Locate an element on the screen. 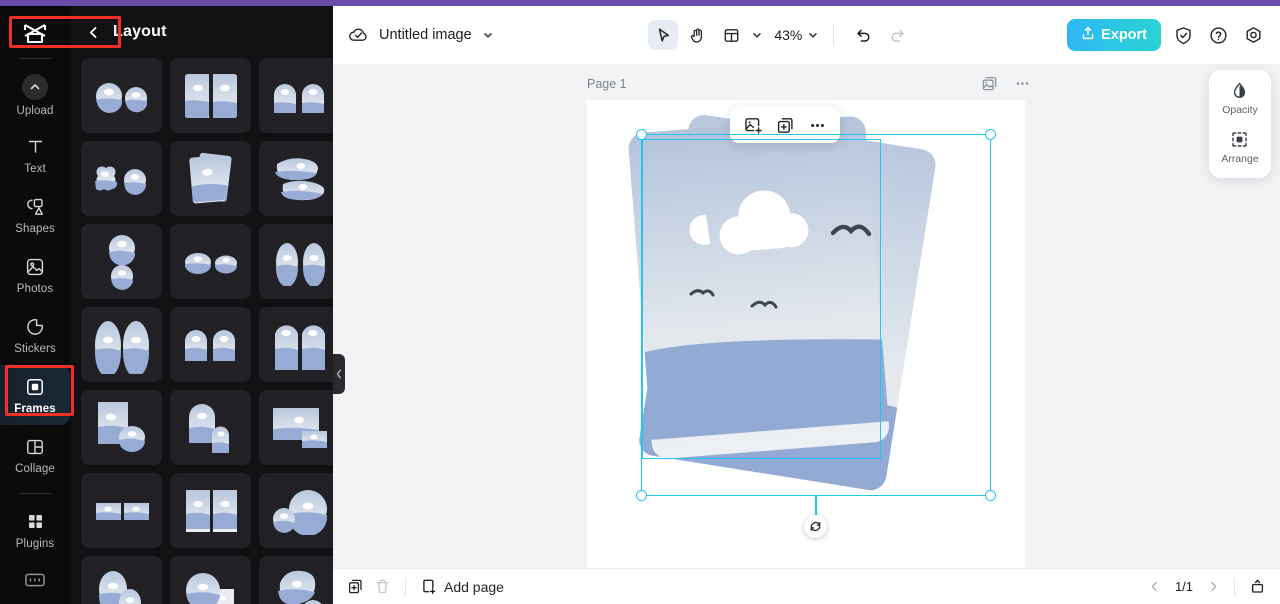 The image size is (1280, 604). layout-thumb-two-arches is located at coordinates (296, 95).